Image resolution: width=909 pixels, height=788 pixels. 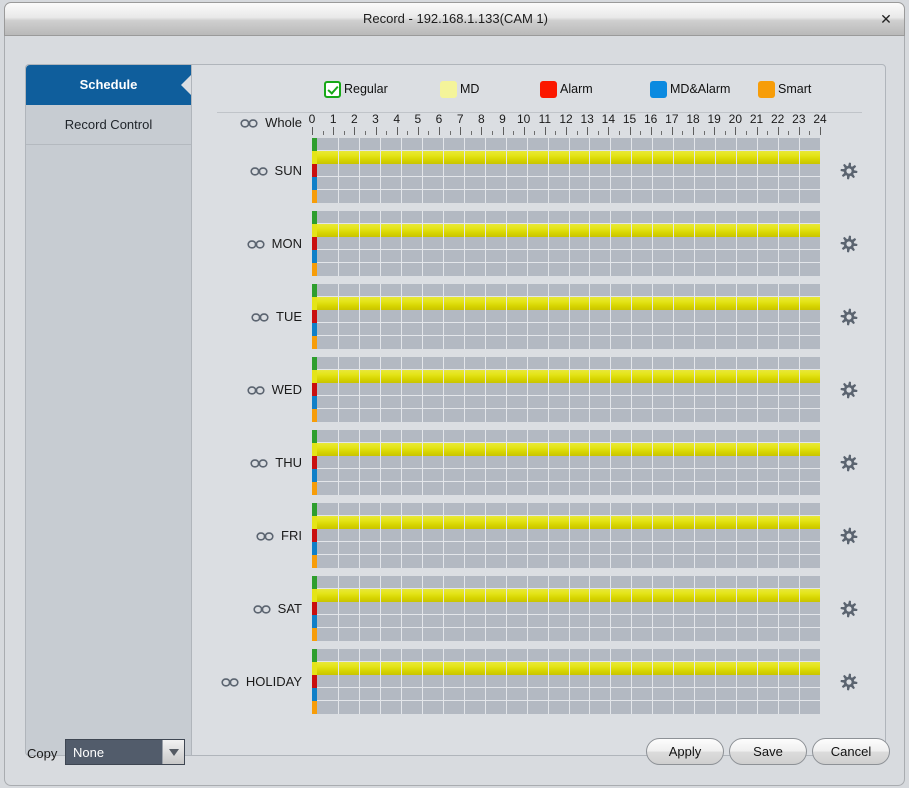 What do you see at coordinates (108, 85) in the screenshot?
I see `sidebar-item-schedule: Schedule` at bounding box center [108, 85].